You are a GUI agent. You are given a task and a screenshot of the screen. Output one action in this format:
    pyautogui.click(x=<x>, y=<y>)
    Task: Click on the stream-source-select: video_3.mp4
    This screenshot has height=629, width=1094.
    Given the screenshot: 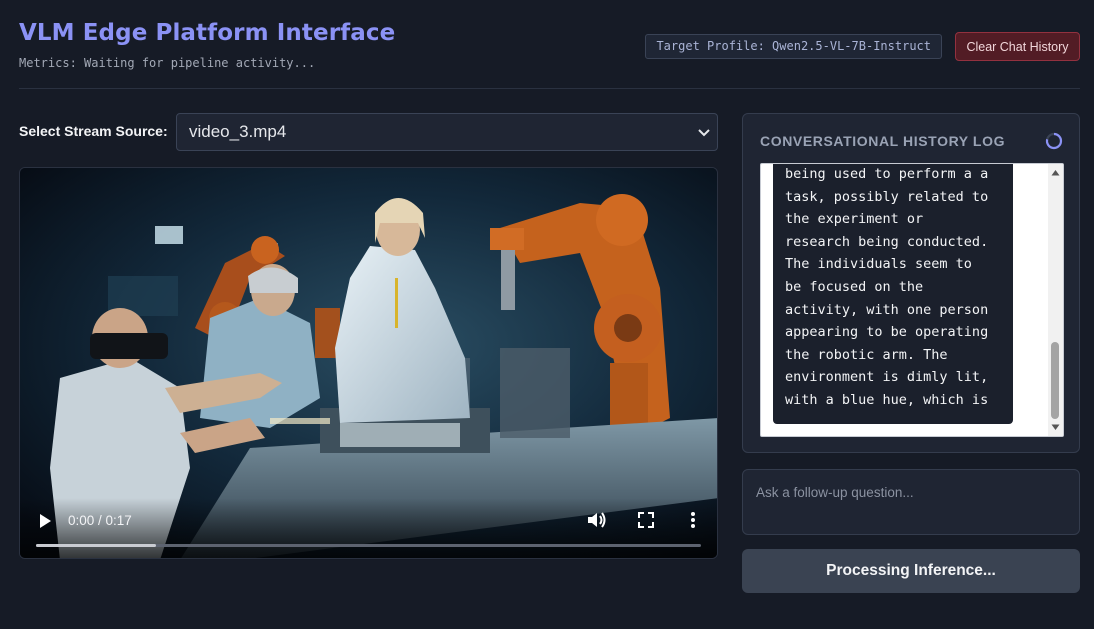 What is the action you would take?
    pyautogui.click(x=447, y=132)
    